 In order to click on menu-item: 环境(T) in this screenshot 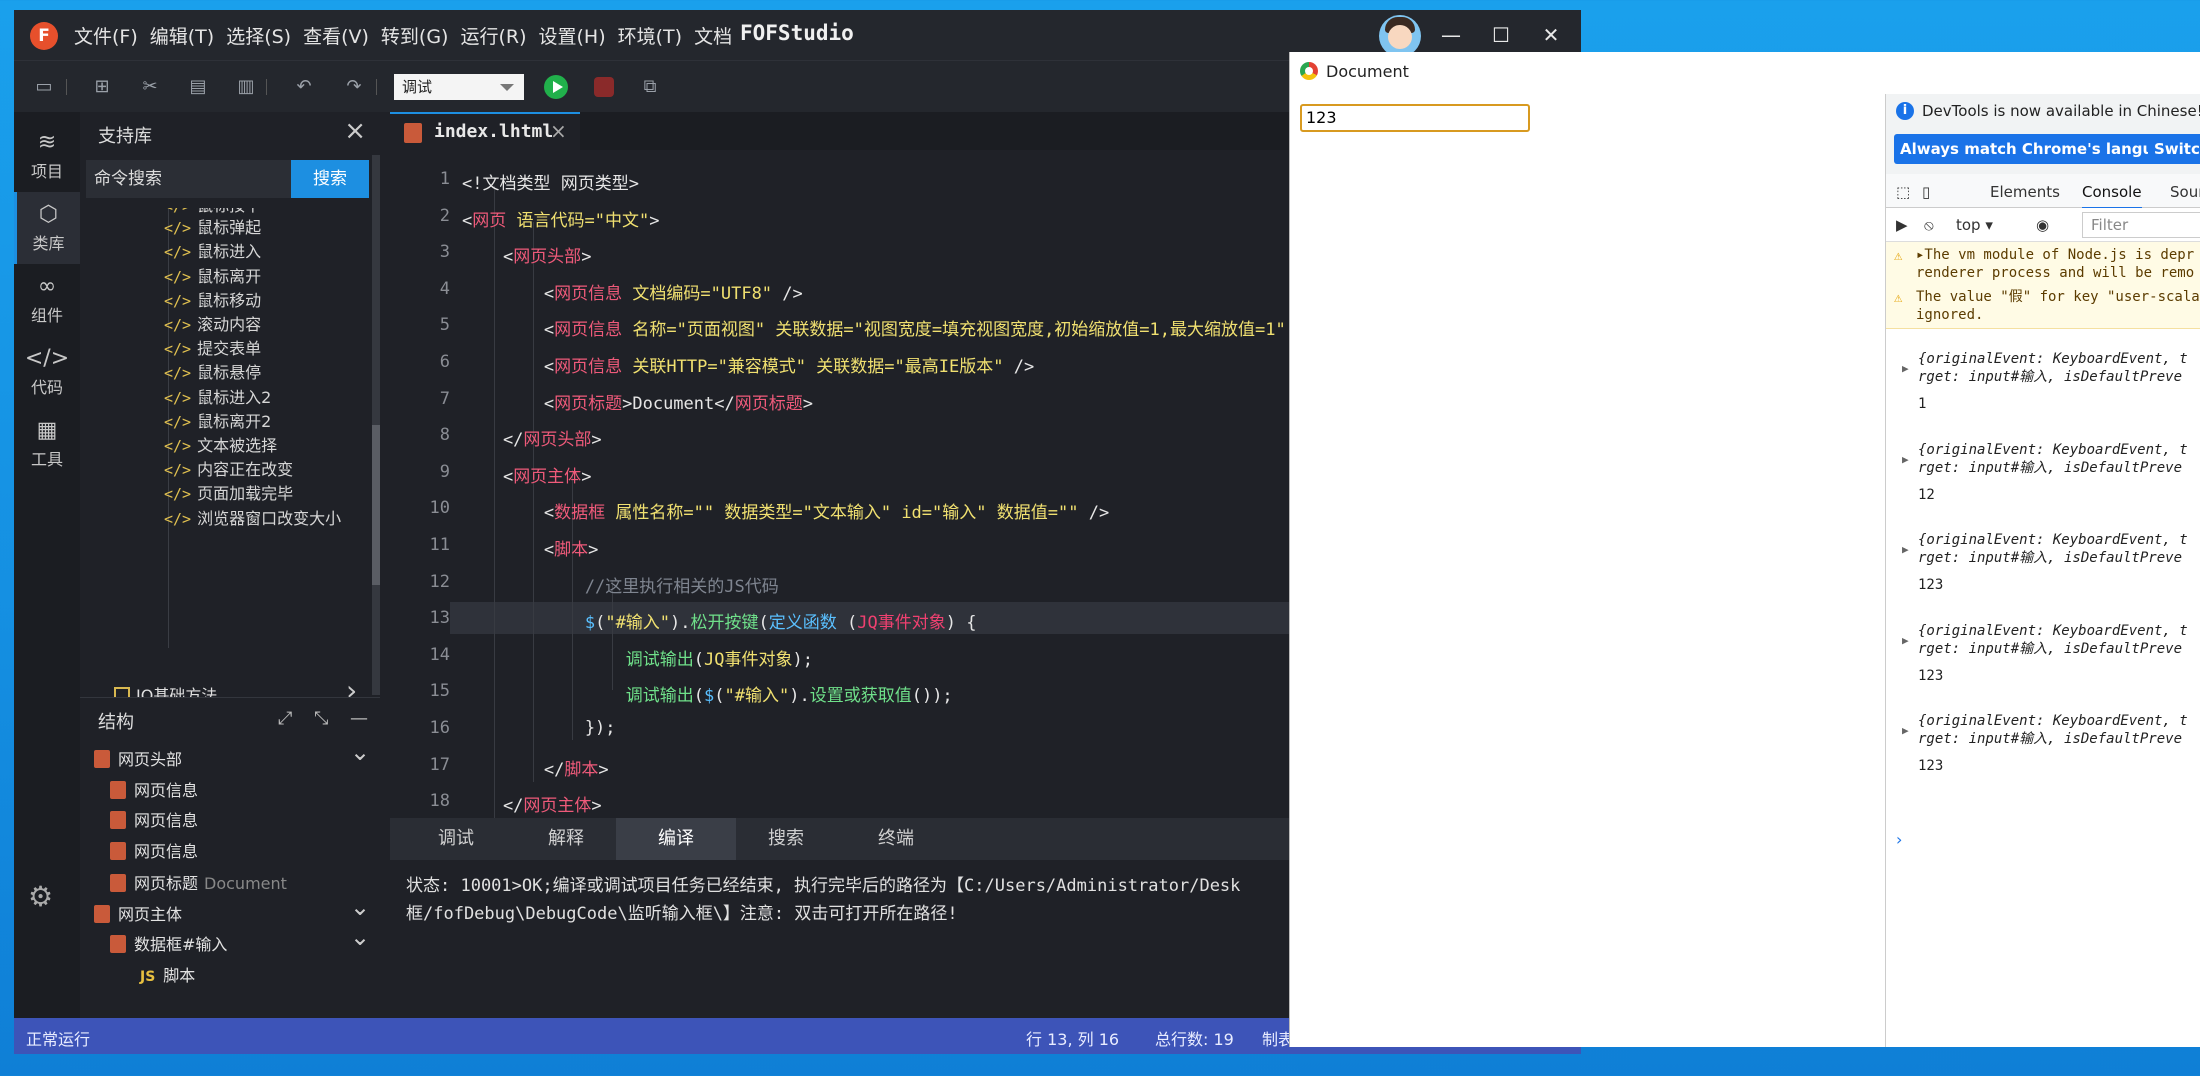, I will do `click(650, 35)`.